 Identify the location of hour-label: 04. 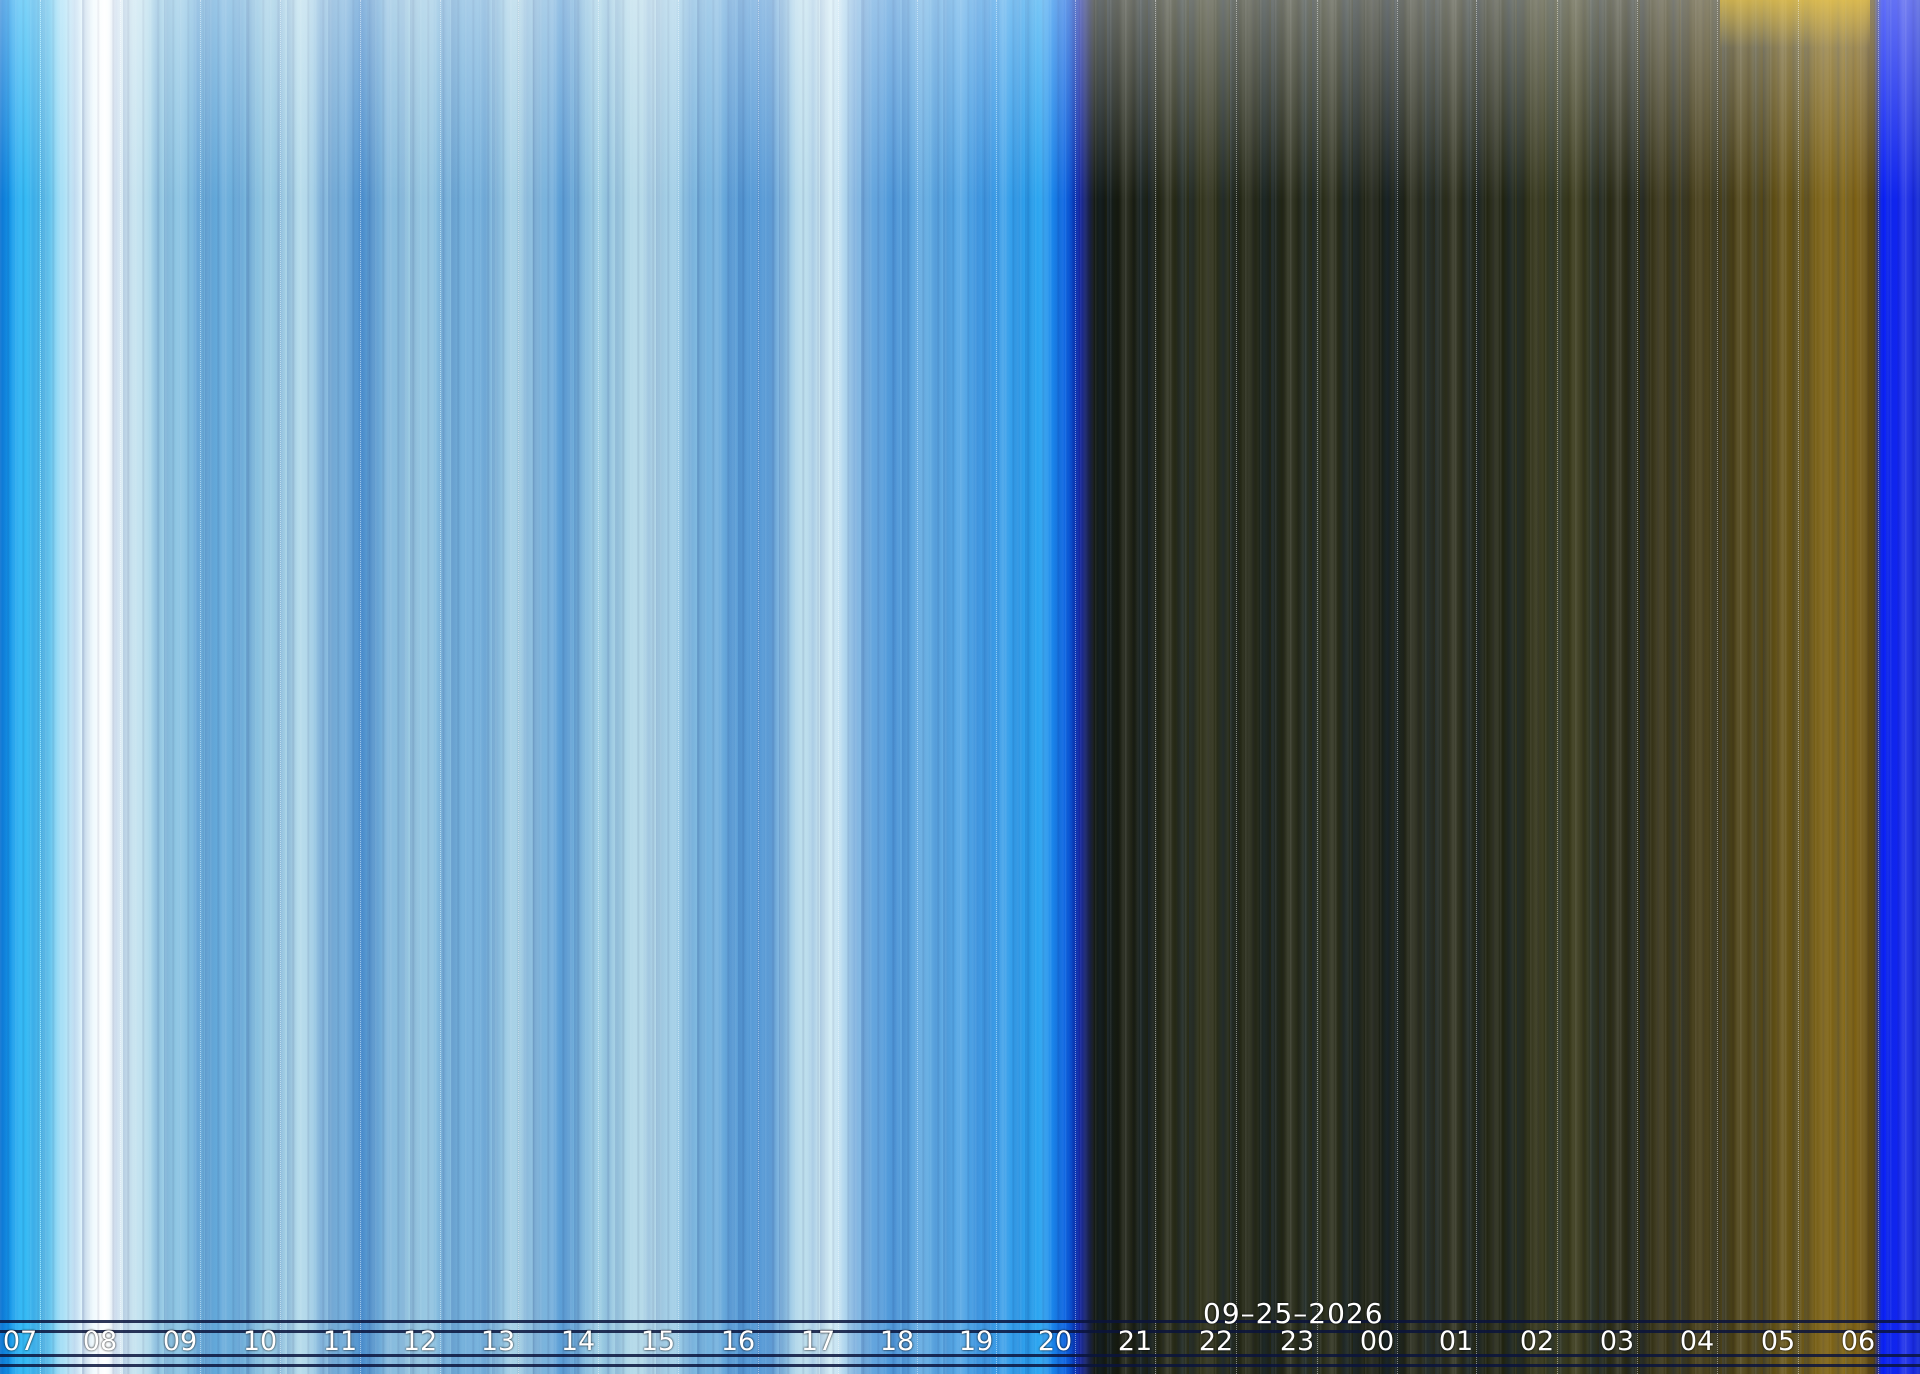
(1697, 1341).